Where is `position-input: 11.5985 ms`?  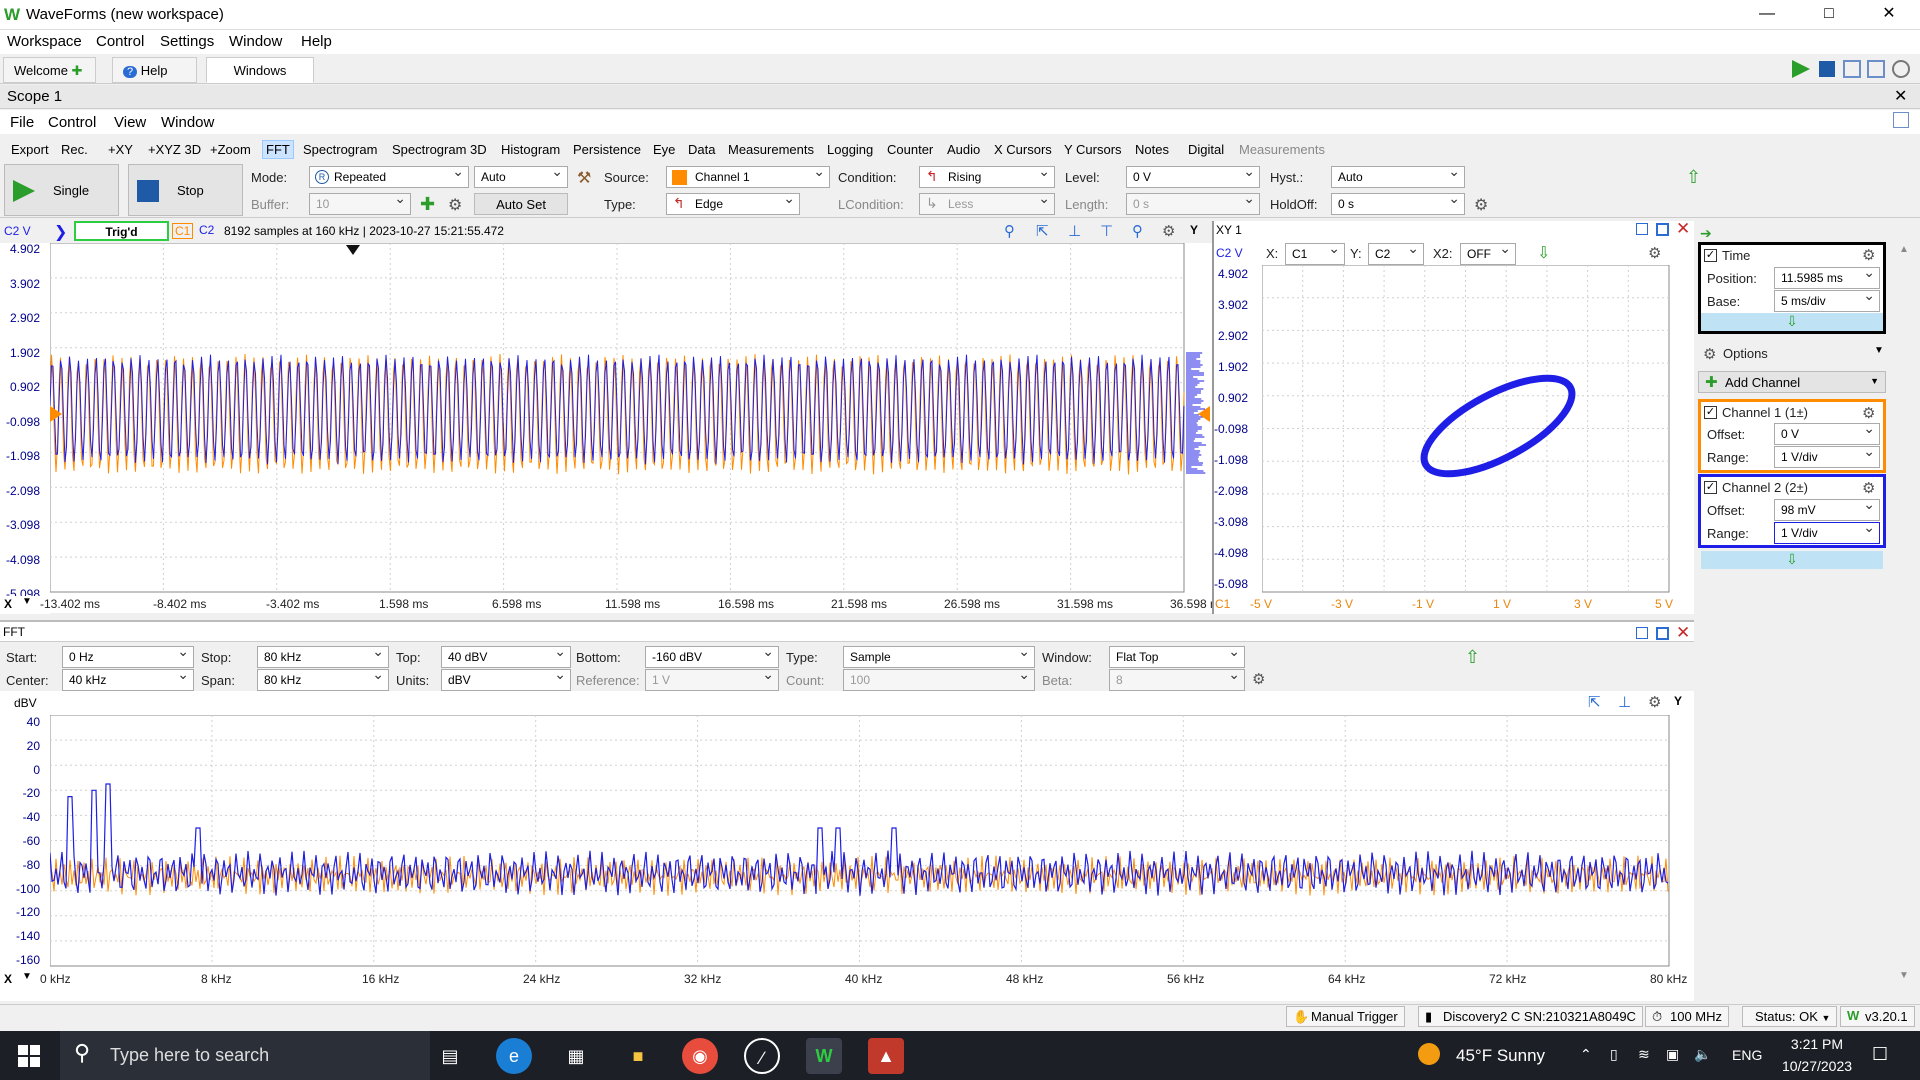 position-input: 11.5985 ms is located at coordinates (1827, 278).